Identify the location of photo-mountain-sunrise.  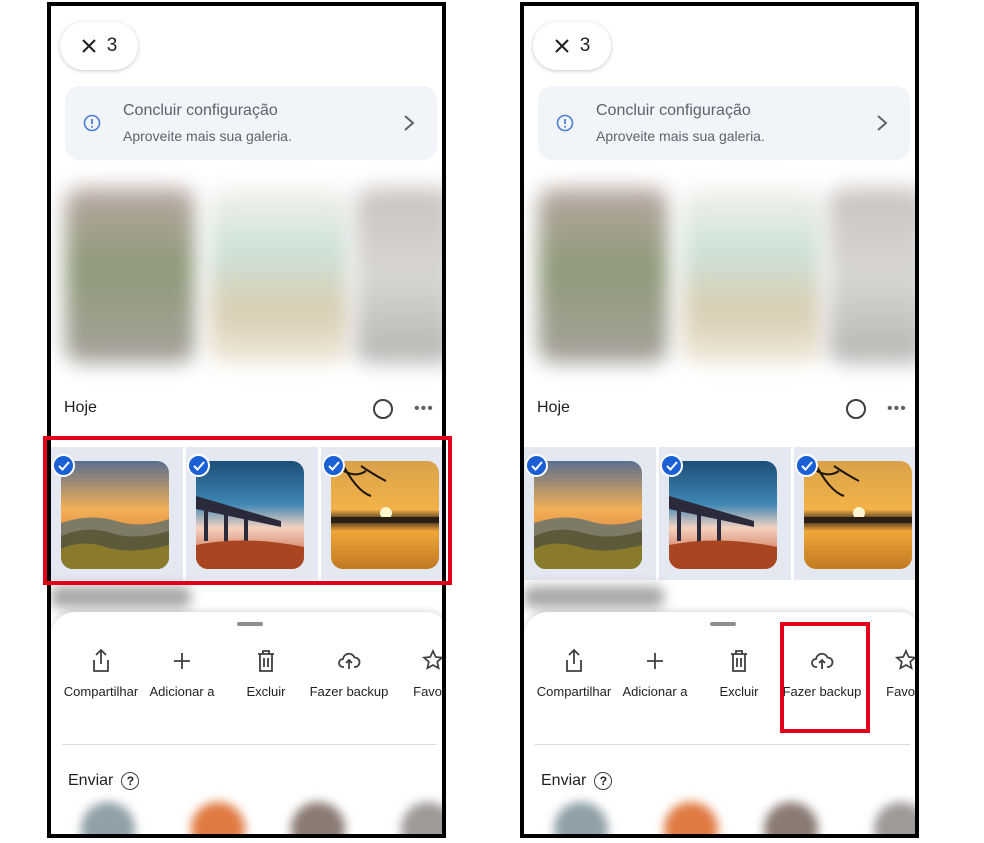
(588, 515).